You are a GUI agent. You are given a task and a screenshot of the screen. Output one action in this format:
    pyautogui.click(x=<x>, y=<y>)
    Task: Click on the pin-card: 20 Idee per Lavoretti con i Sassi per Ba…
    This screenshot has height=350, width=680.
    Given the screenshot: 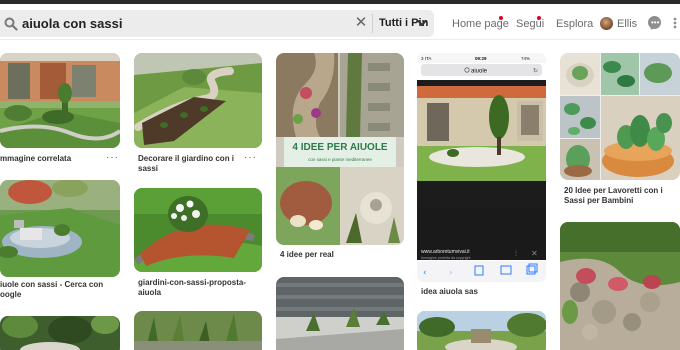 What is the action you would take?
    pyautogui.click(x=620, y=129)
    